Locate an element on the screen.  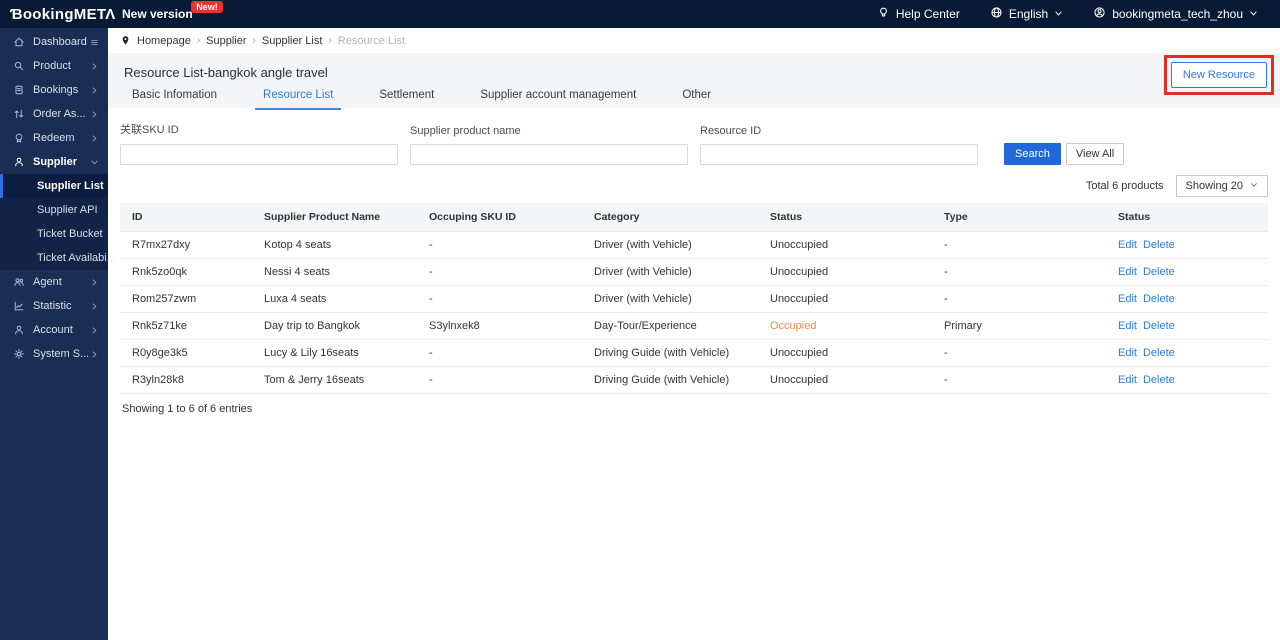
language-selector: English is located at coordinates (1026, 14).